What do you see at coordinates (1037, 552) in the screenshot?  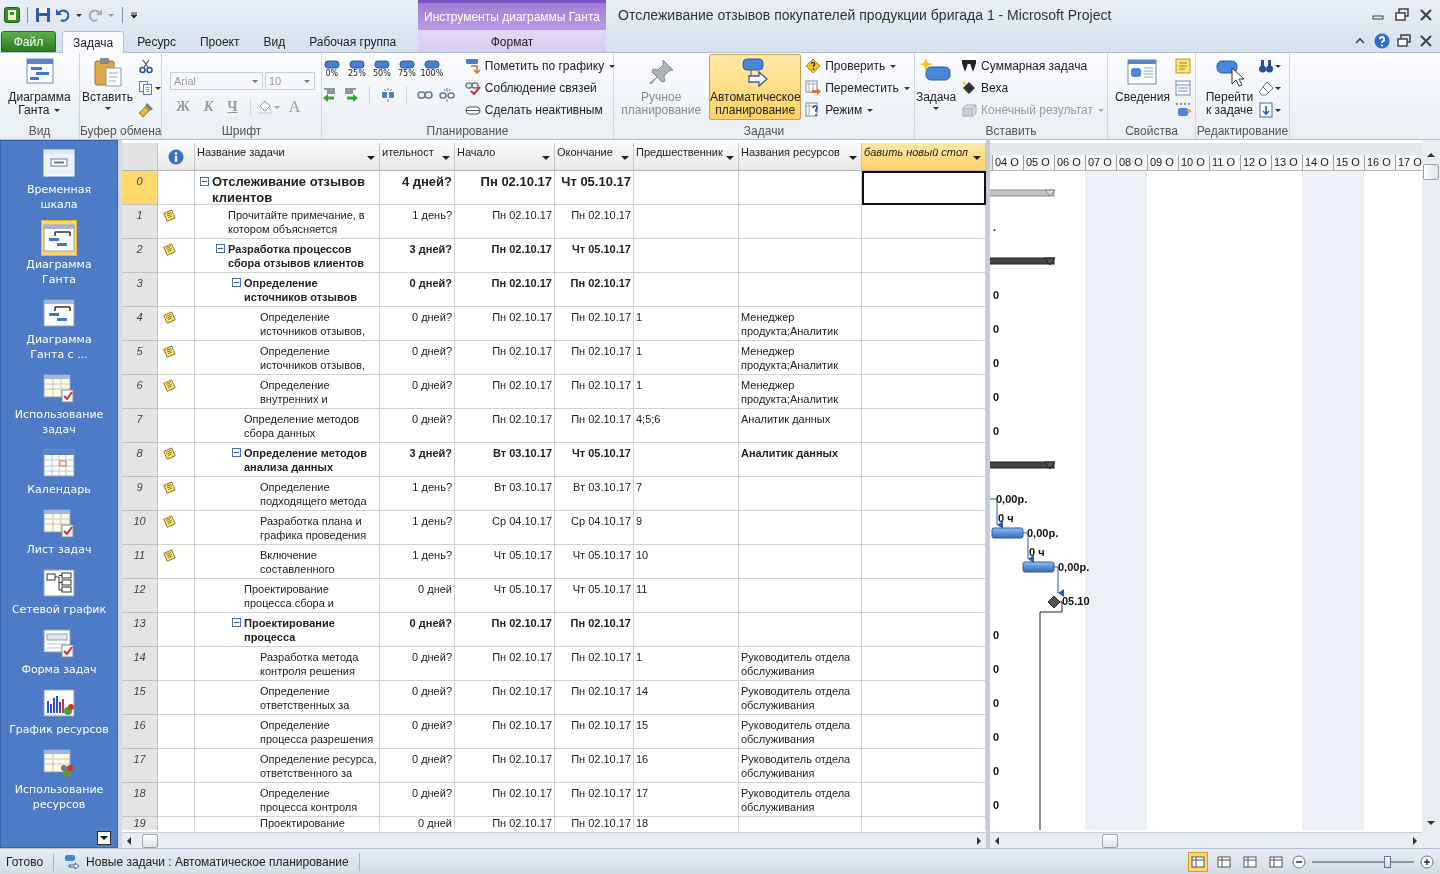 I see `link-label: 0 ч` at bounding box center [1037, 552].